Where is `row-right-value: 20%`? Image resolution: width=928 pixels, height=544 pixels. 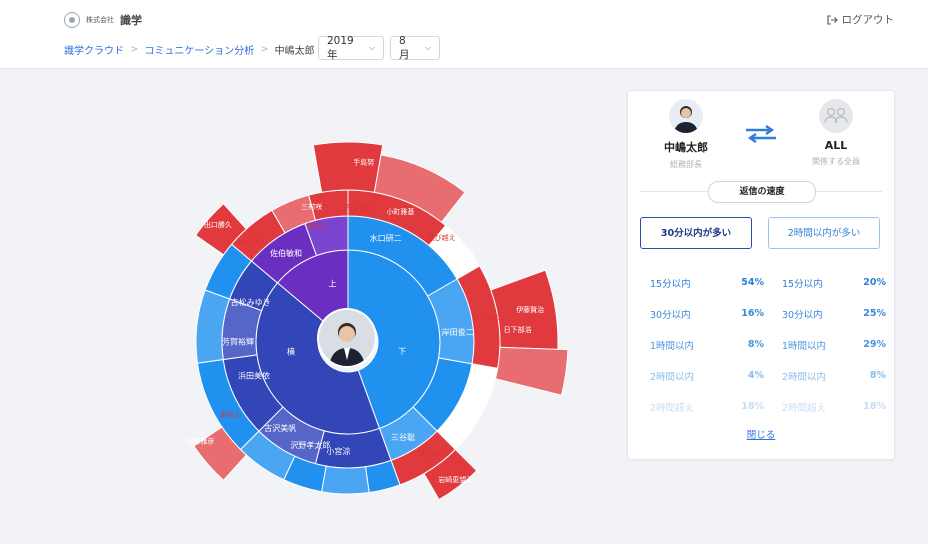 row-right-value: 20% is located at coordinates (874, 282).